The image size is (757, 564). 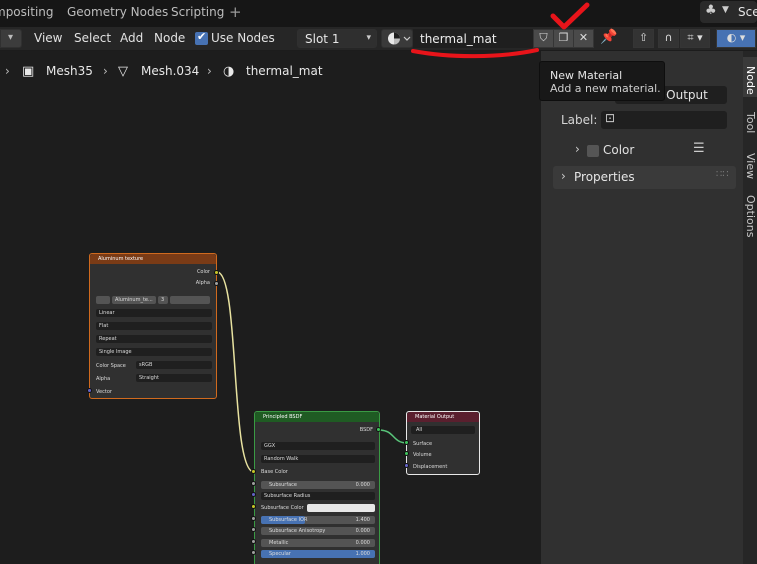 I want to click on node-title: Principled BSDF, so click(x=283, y=417).